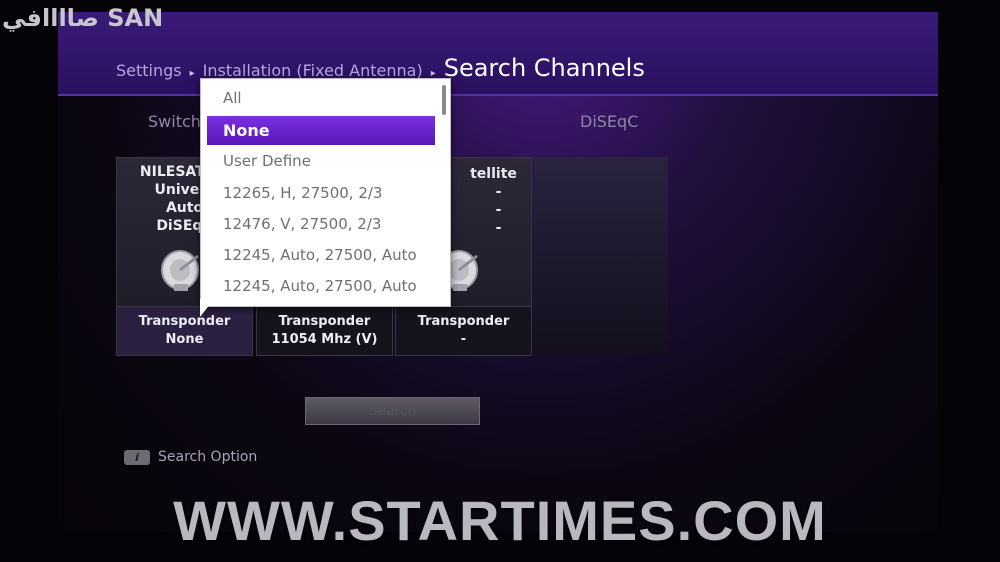 The image size is (1000, 562). Describe the element at coordinates (321, 130) in the screenshot. I see `dropdown-option-selected: None` at that location.